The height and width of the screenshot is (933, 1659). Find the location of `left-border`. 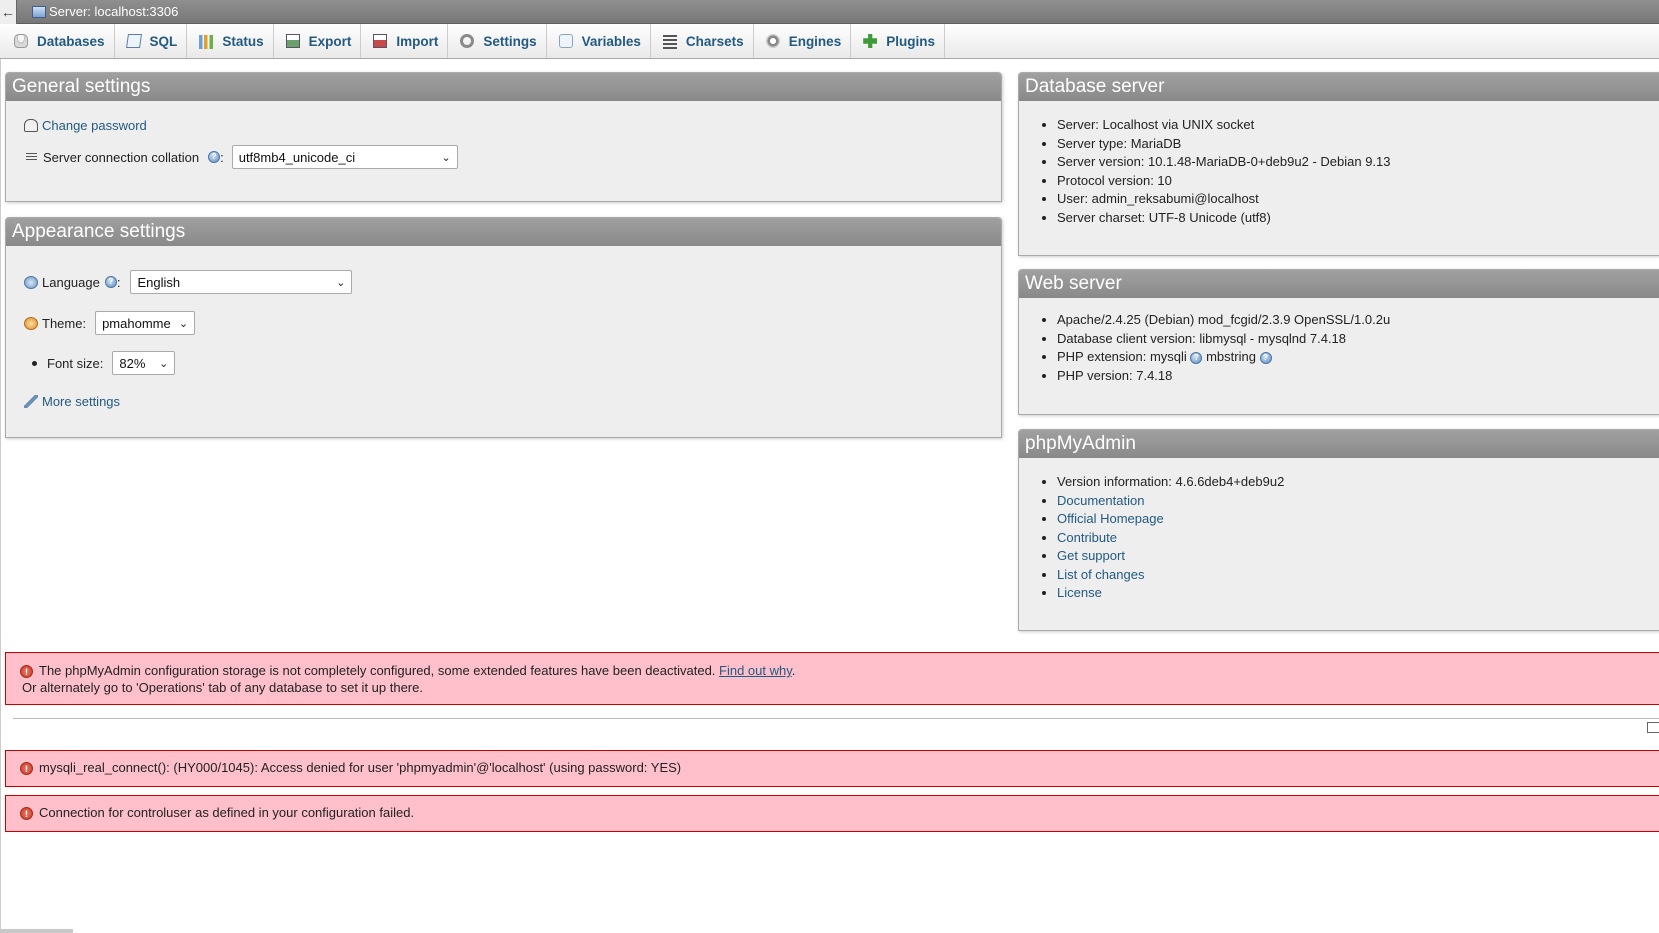

left-border is located at coordinates (0, 496).